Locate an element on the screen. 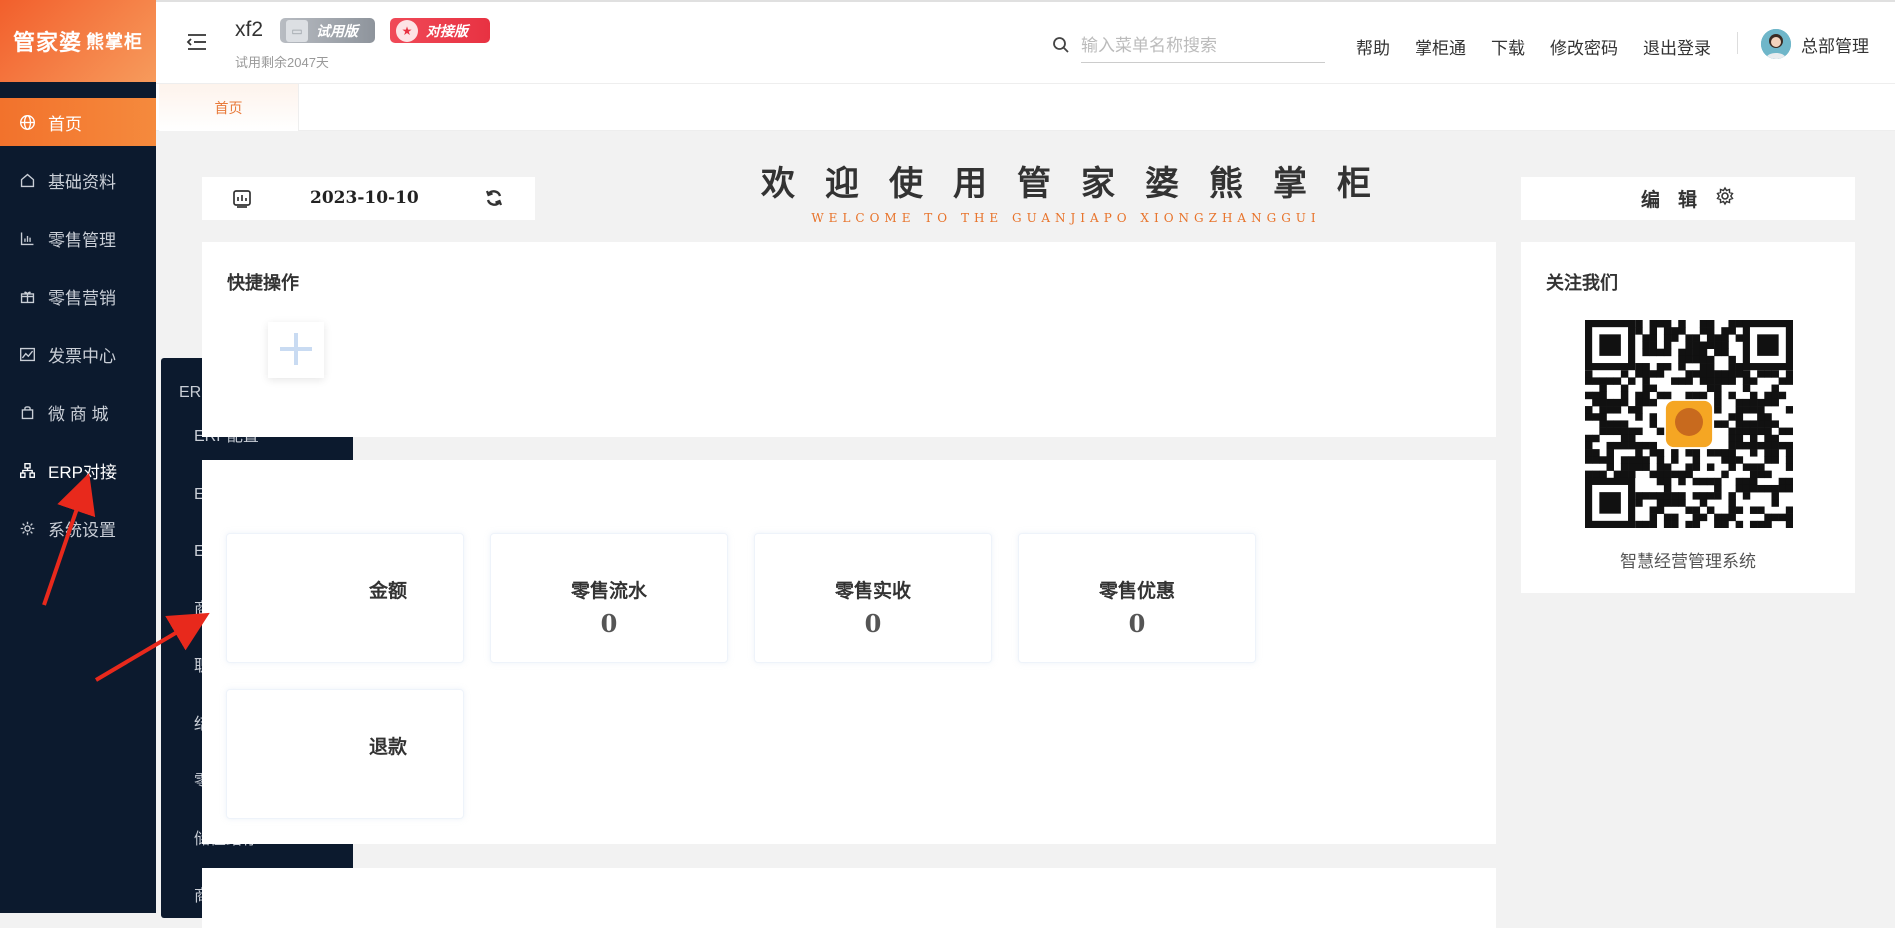  menu-toggle-icon is located at coordinates (197, 42).